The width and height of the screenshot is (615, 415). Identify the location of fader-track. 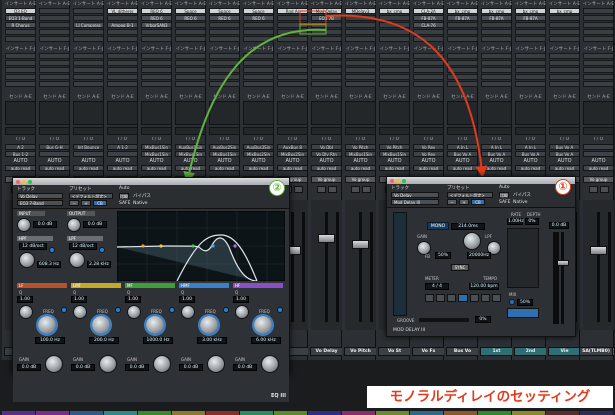
(292, 267).